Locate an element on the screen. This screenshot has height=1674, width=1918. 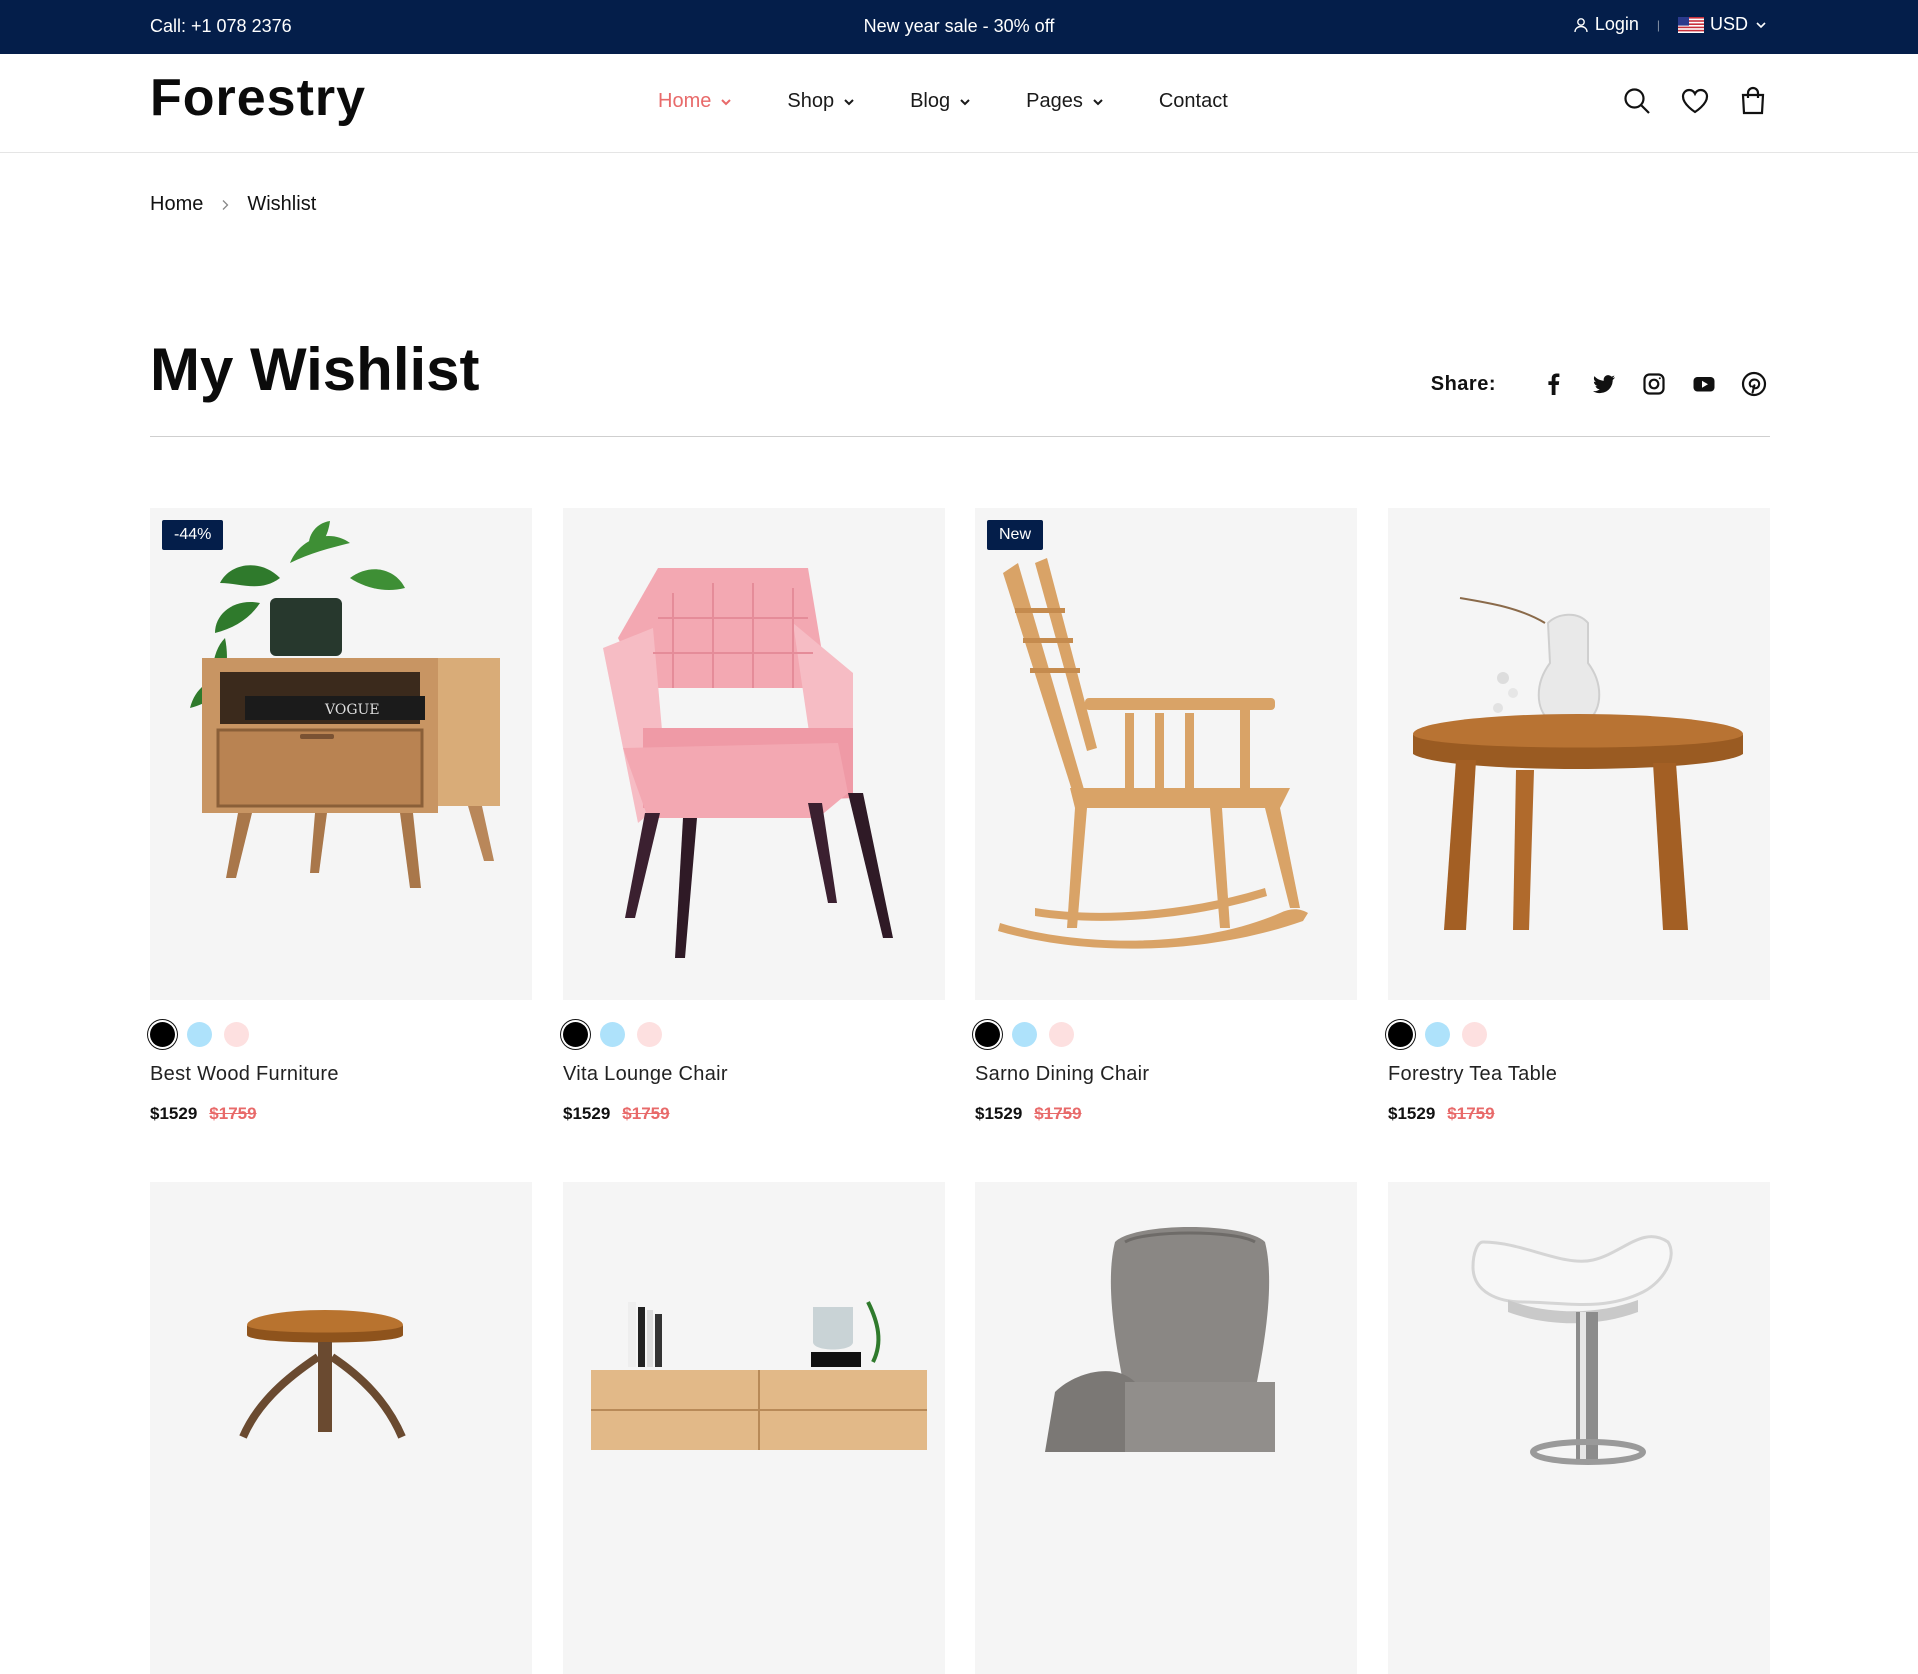
product-card: New Sarno Dining Chair $1529 $1759 is located at coordinates (1166, 816).